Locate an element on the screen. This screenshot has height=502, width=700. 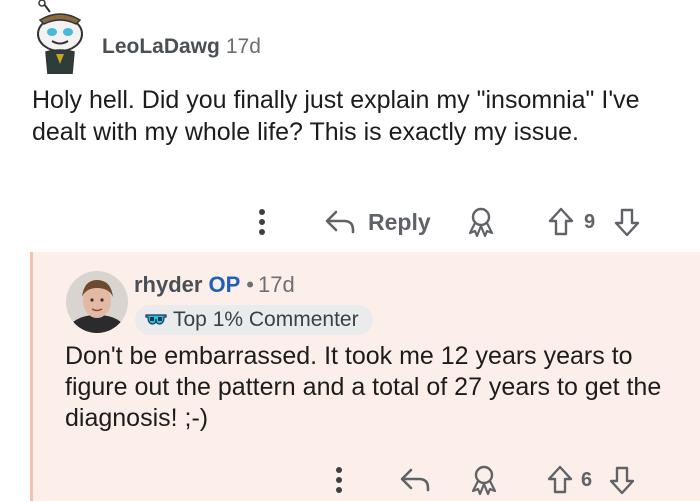
flair-label: Top 1% Commenter is located at coordinates (266, 319).